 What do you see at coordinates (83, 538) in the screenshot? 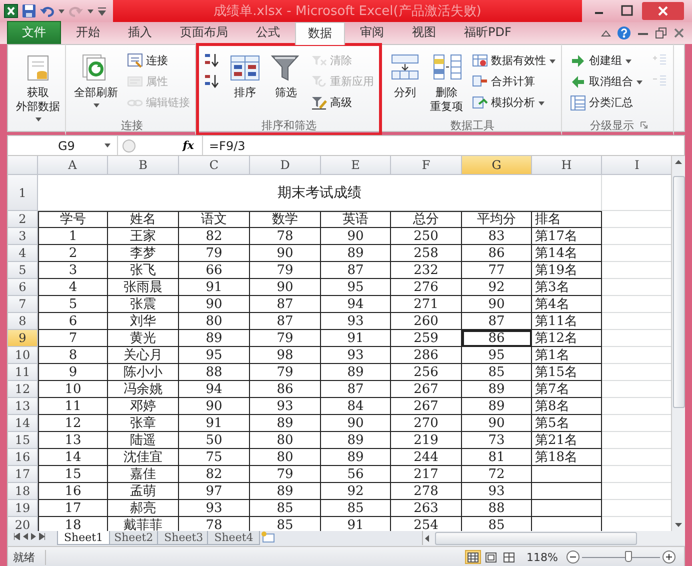
I see `sheet-tab: Sheet1` at bounding box center [83, 538].